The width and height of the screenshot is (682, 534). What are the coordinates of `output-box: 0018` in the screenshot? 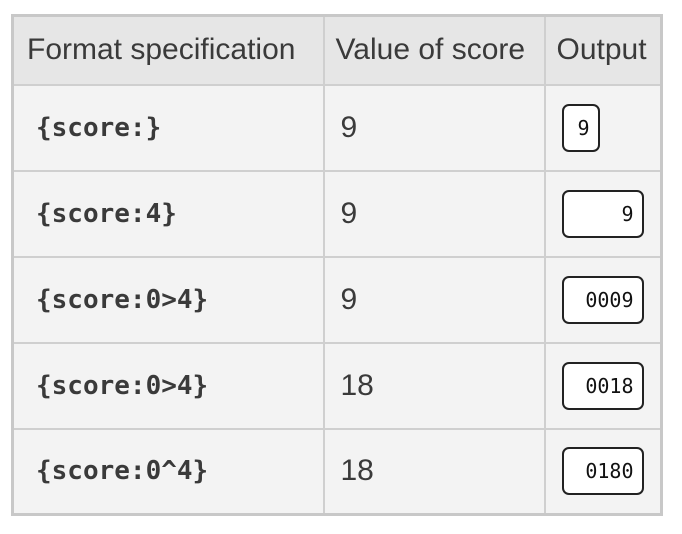 It's located at (602, 385).